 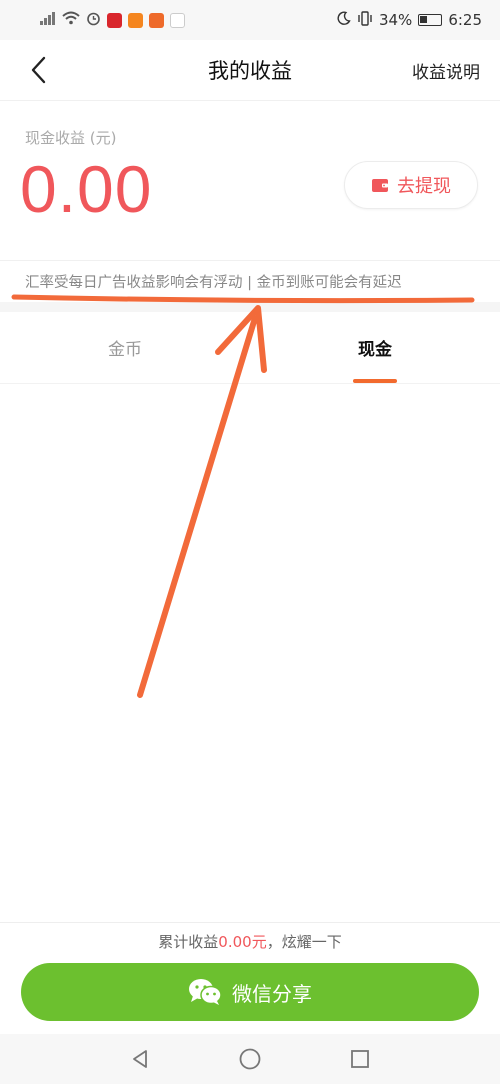 What do you see at coordinates (250, 20) in the screenshot?
I see `status-bar: 34% 6:25` at bounding box center [250, 20].